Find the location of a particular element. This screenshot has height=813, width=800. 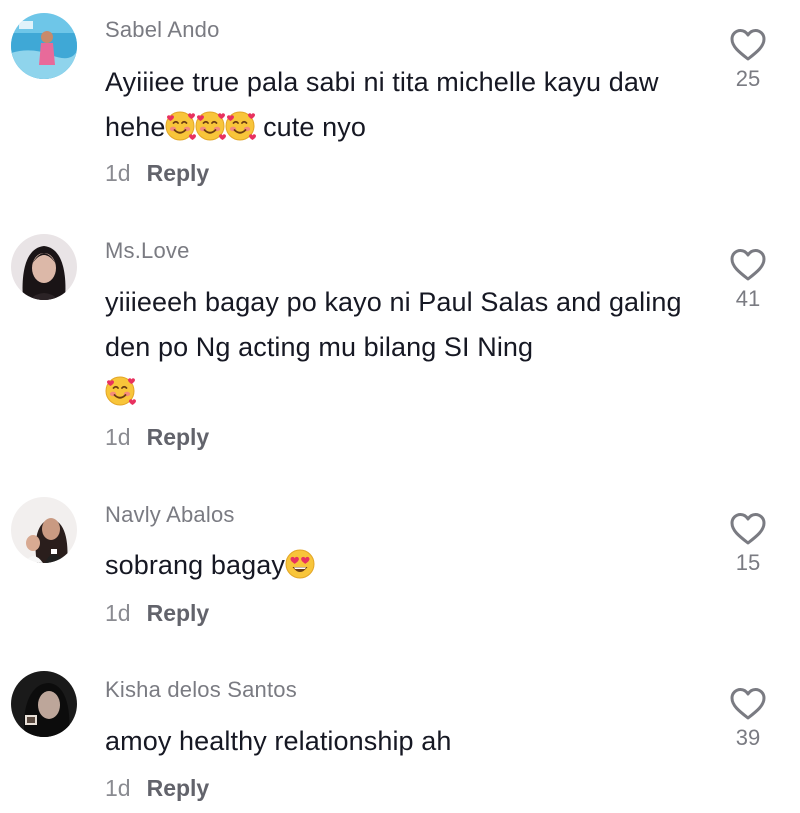

like-count: 39 is located at coordinates (748, 737).